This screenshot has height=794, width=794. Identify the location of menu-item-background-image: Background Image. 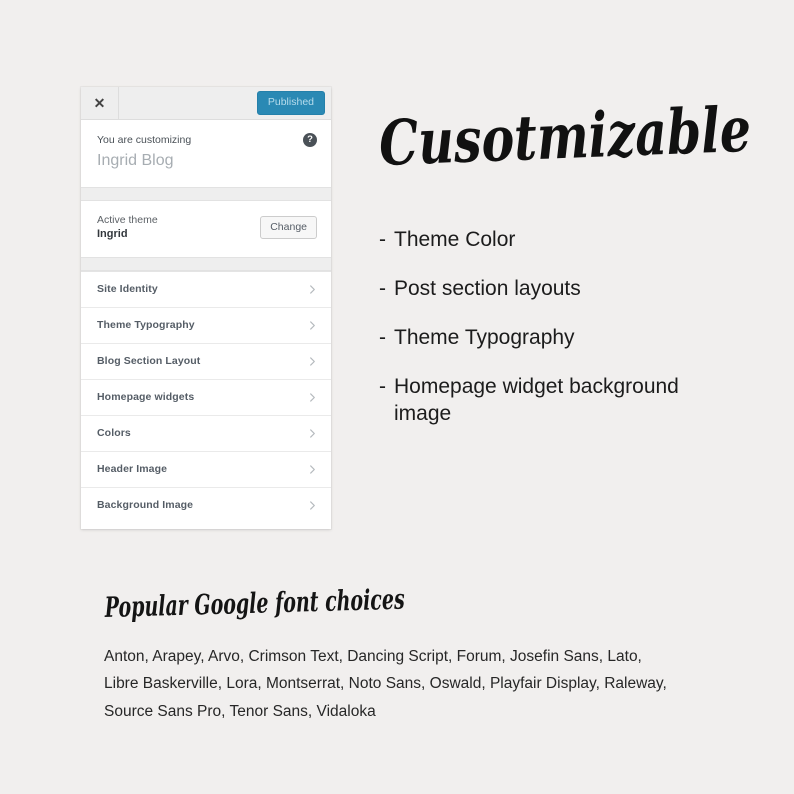
(206, 505).